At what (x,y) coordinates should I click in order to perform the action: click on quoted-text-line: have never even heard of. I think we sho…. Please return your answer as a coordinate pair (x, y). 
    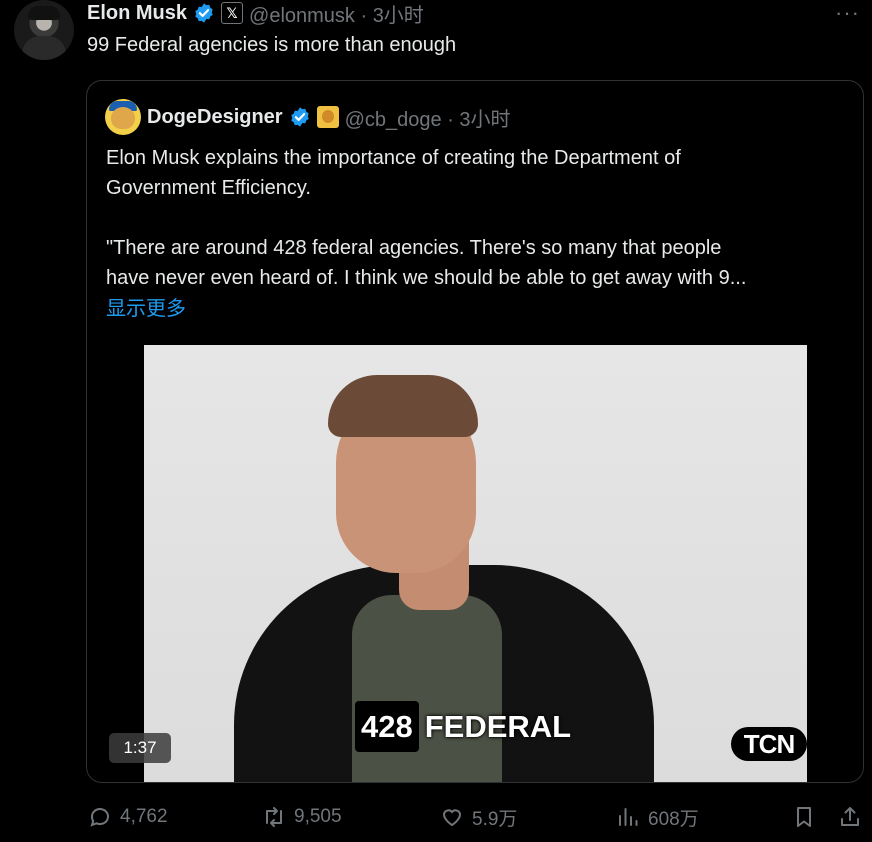
    Looking at the image, I should click on (426, 278).